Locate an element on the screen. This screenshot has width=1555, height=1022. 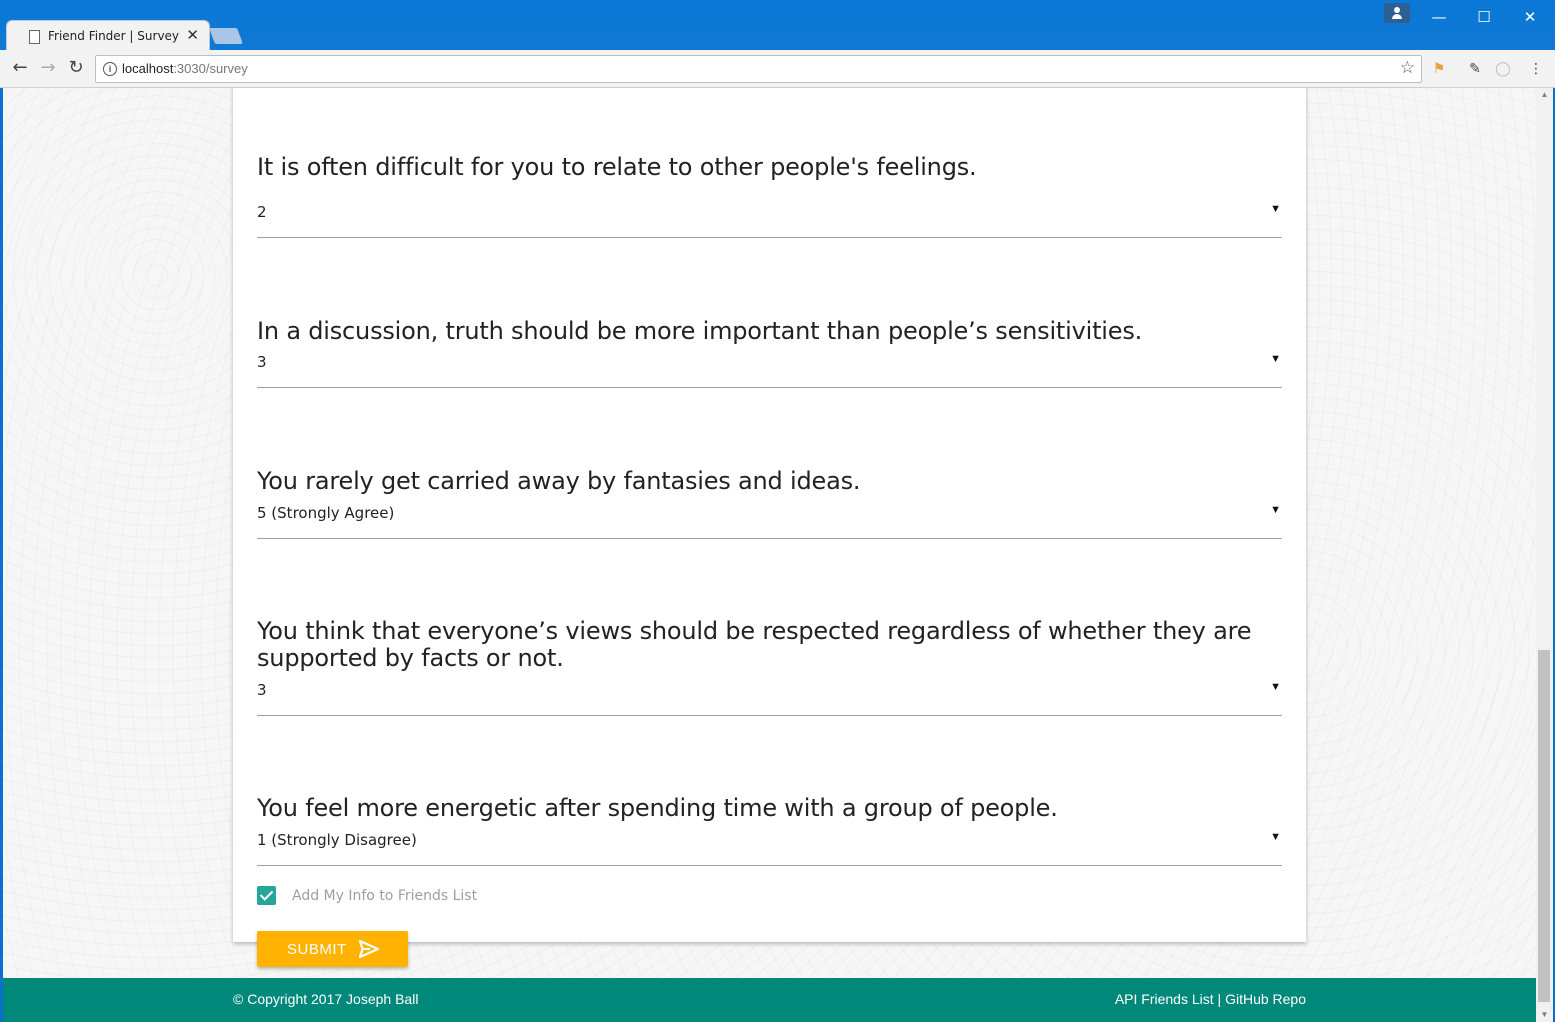
scrollbar-thumb is located at coordinates (1544, 826).